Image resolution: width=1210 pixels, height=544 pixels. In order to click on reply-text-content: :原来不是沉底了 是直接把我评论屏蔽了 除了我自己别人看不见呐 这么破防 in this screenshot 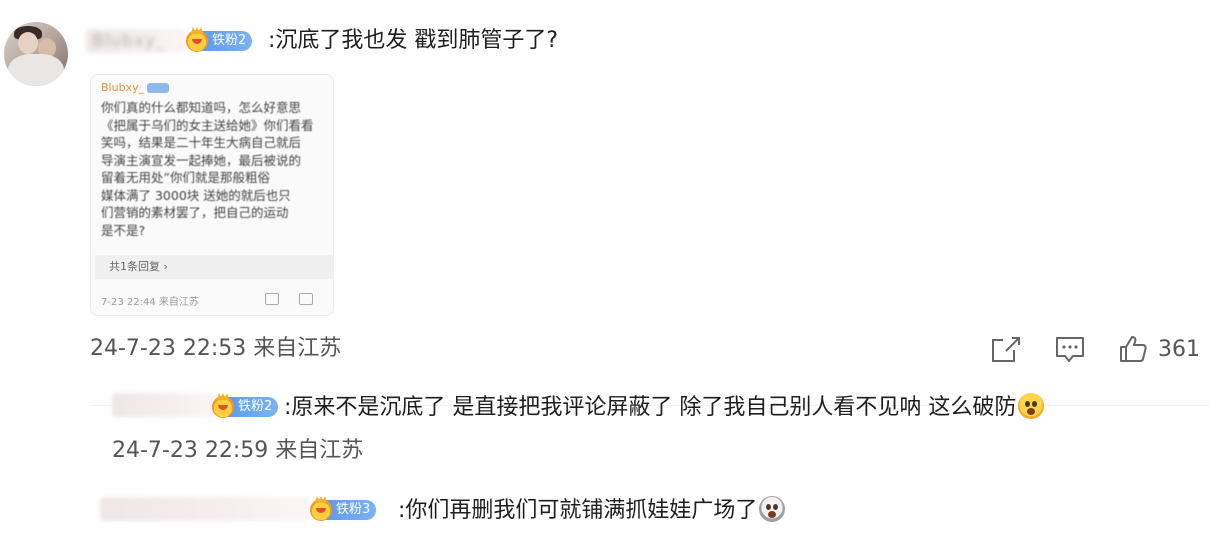, I will do `click(650, 407)`.